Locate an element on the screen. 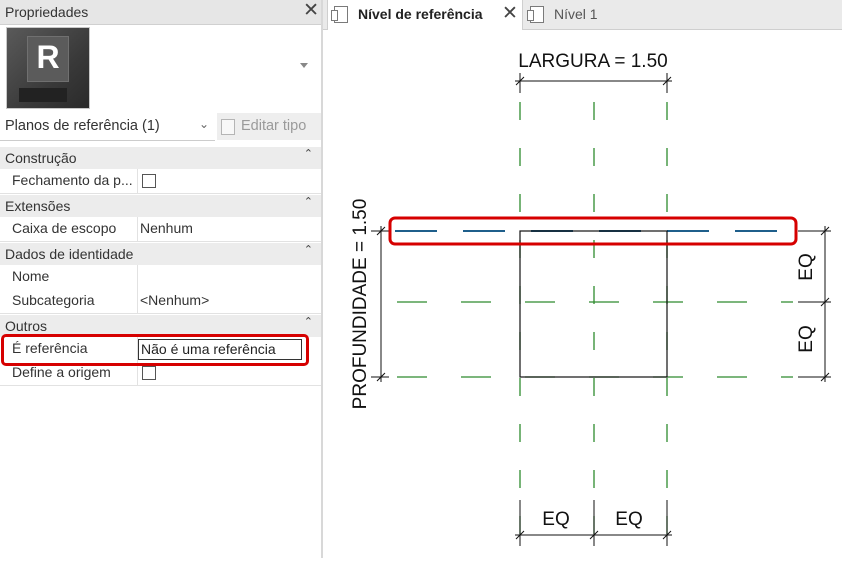  type-preview-image: R is located at coordinates (48, 68).